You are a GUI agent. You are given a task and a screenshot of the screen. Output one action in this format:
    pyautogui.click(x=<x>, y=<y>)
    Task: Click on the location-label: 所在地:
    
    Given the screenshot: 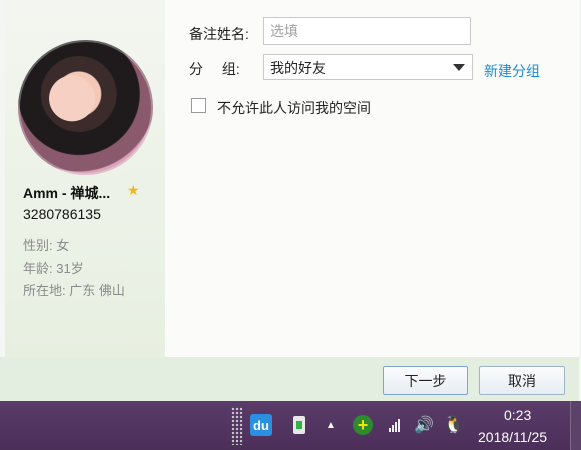 What is the action you would take?
    pyautogui.click(x=44, y=290)
    